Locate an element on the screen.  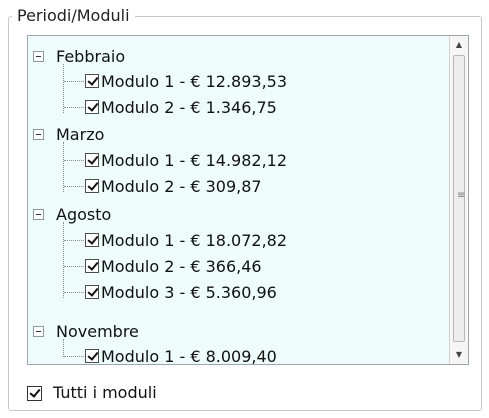
scrollbar-thumb: ≡ is located at coordinates (459, 198).